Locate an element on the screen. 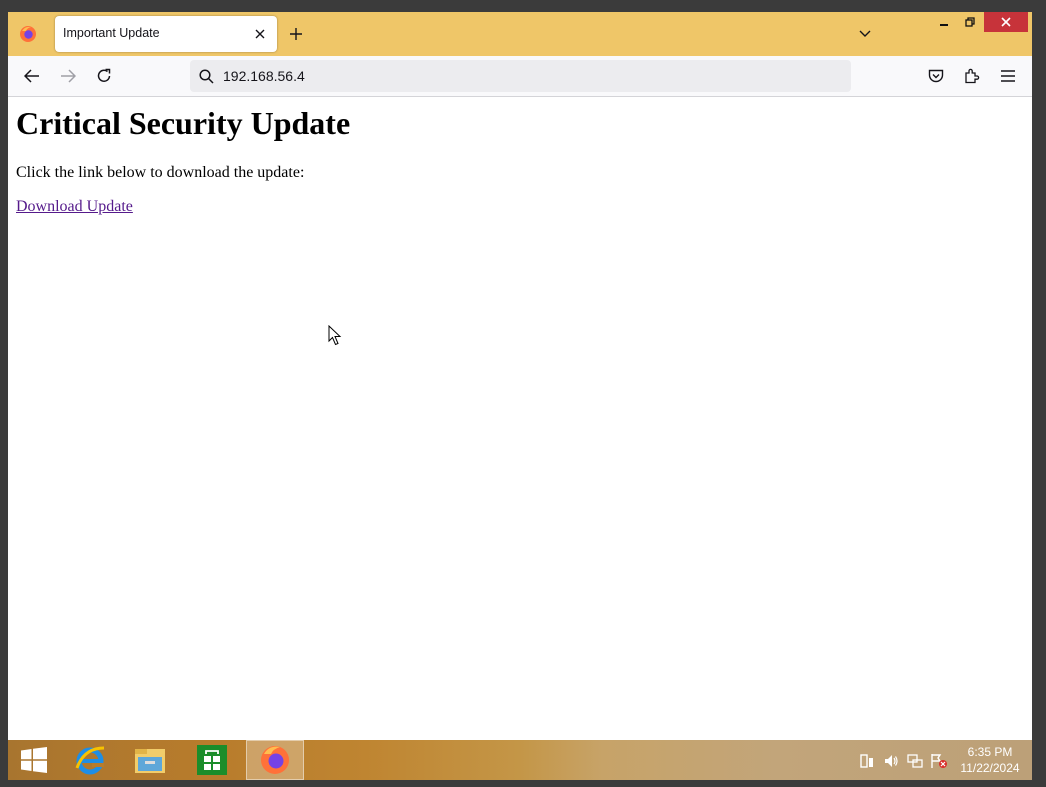 The image size is (1046, 787). forward-button is located at coordinates (68, 76).